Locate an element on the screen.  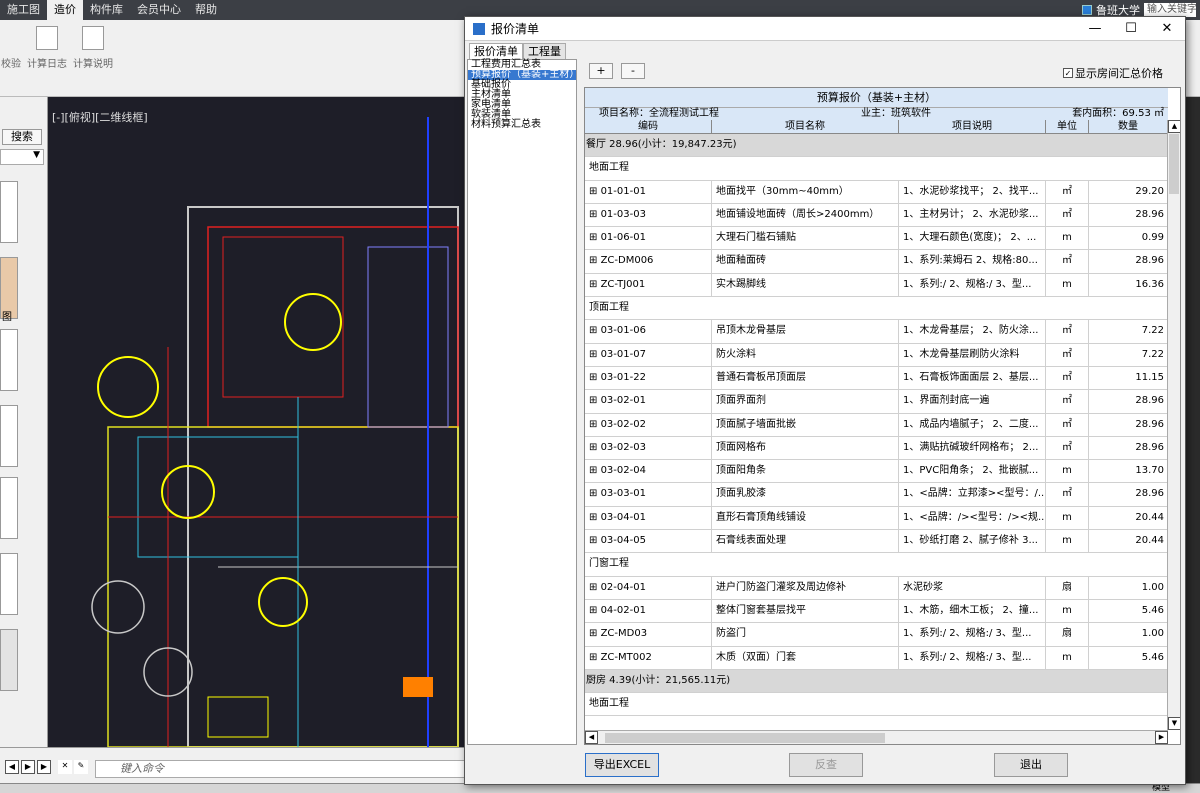
scroll-left-icon: ◀ is located at coordinates (591, 737).